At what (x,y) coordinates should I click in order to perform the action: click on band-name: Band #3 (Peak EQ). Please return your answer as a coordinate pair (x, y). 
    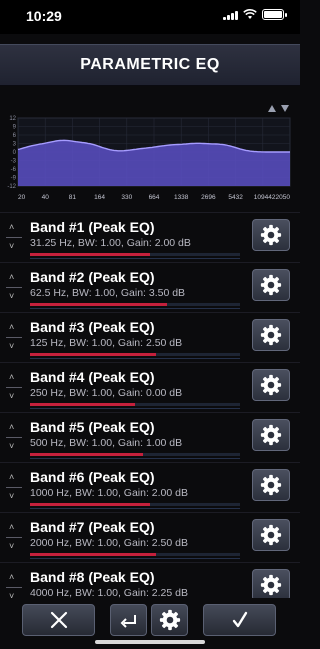
    Looking at the image, I should click on (92, 327).